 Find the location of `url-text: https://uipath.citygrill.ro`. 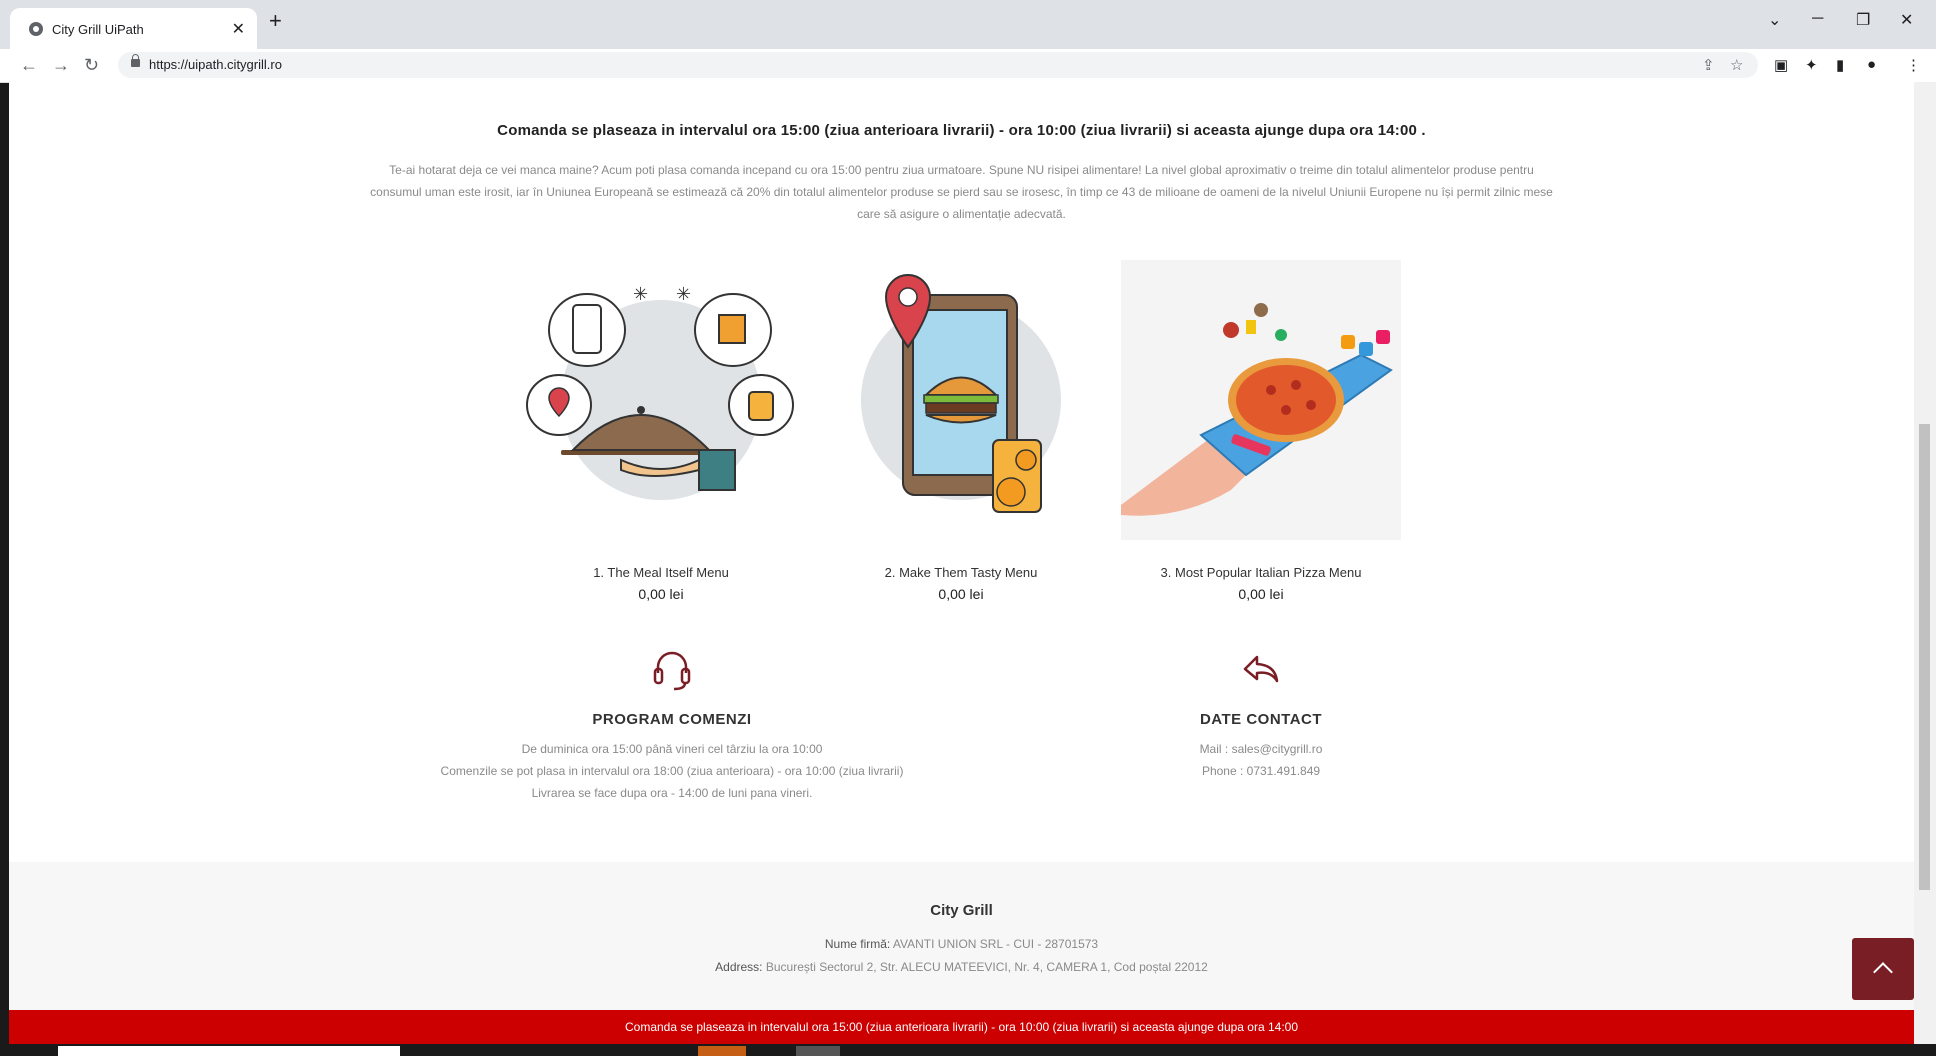

url-text: https://uipath.citygrill.ro is located at coordinates (215, 64).